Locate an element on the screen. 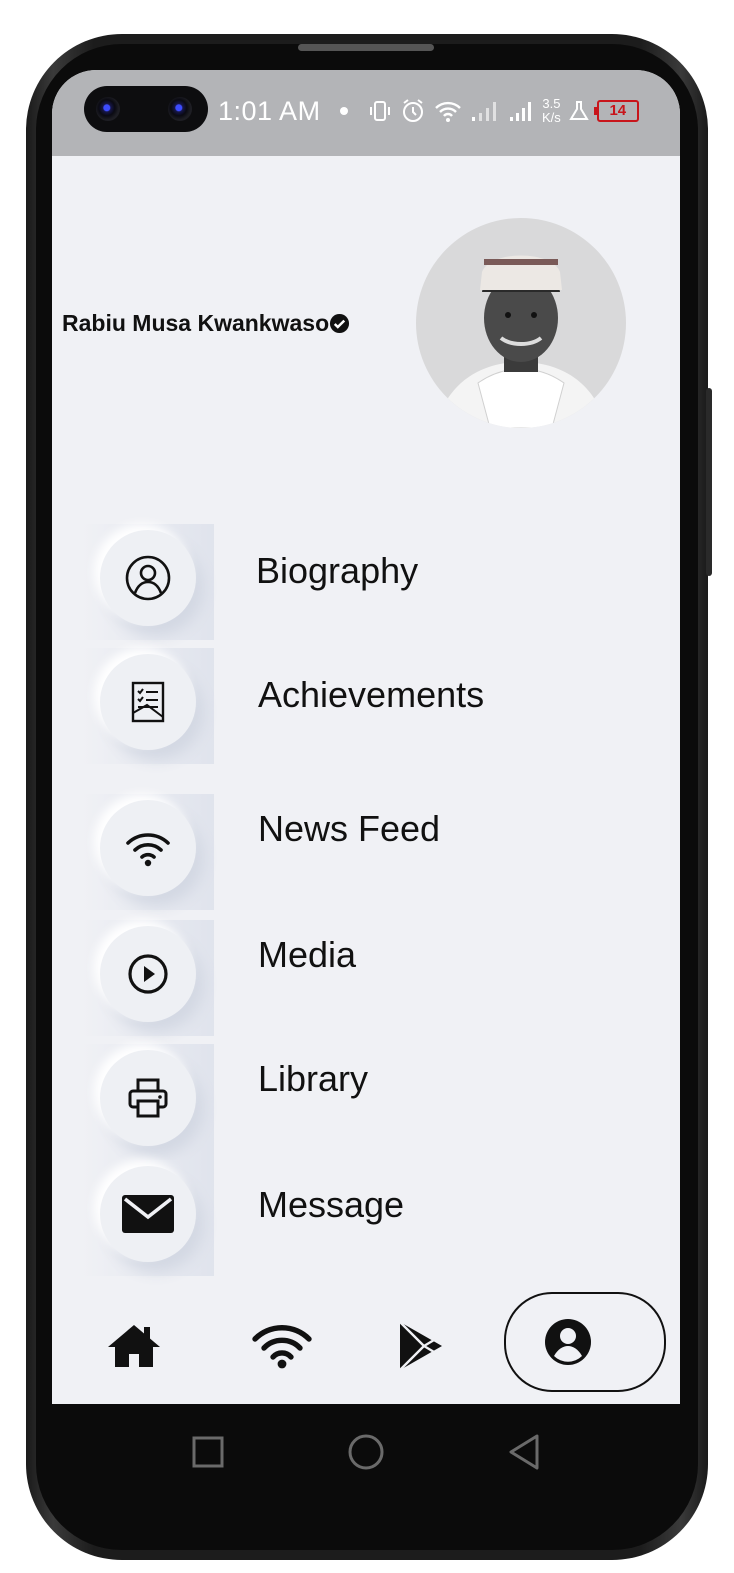 This screenshot has width=734, height=1573. menu-label-achievements: Achievements is located at coordinates (371, 694).